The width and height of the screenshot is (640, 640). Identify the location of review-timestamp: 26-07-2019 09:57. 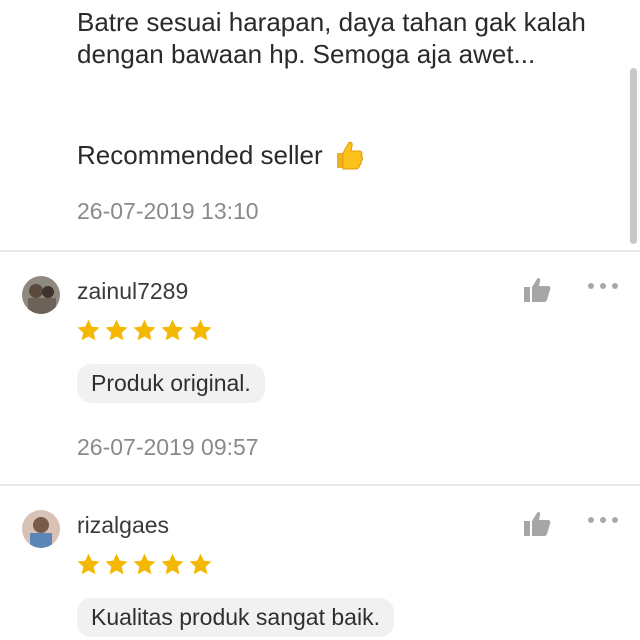
(168, 447).